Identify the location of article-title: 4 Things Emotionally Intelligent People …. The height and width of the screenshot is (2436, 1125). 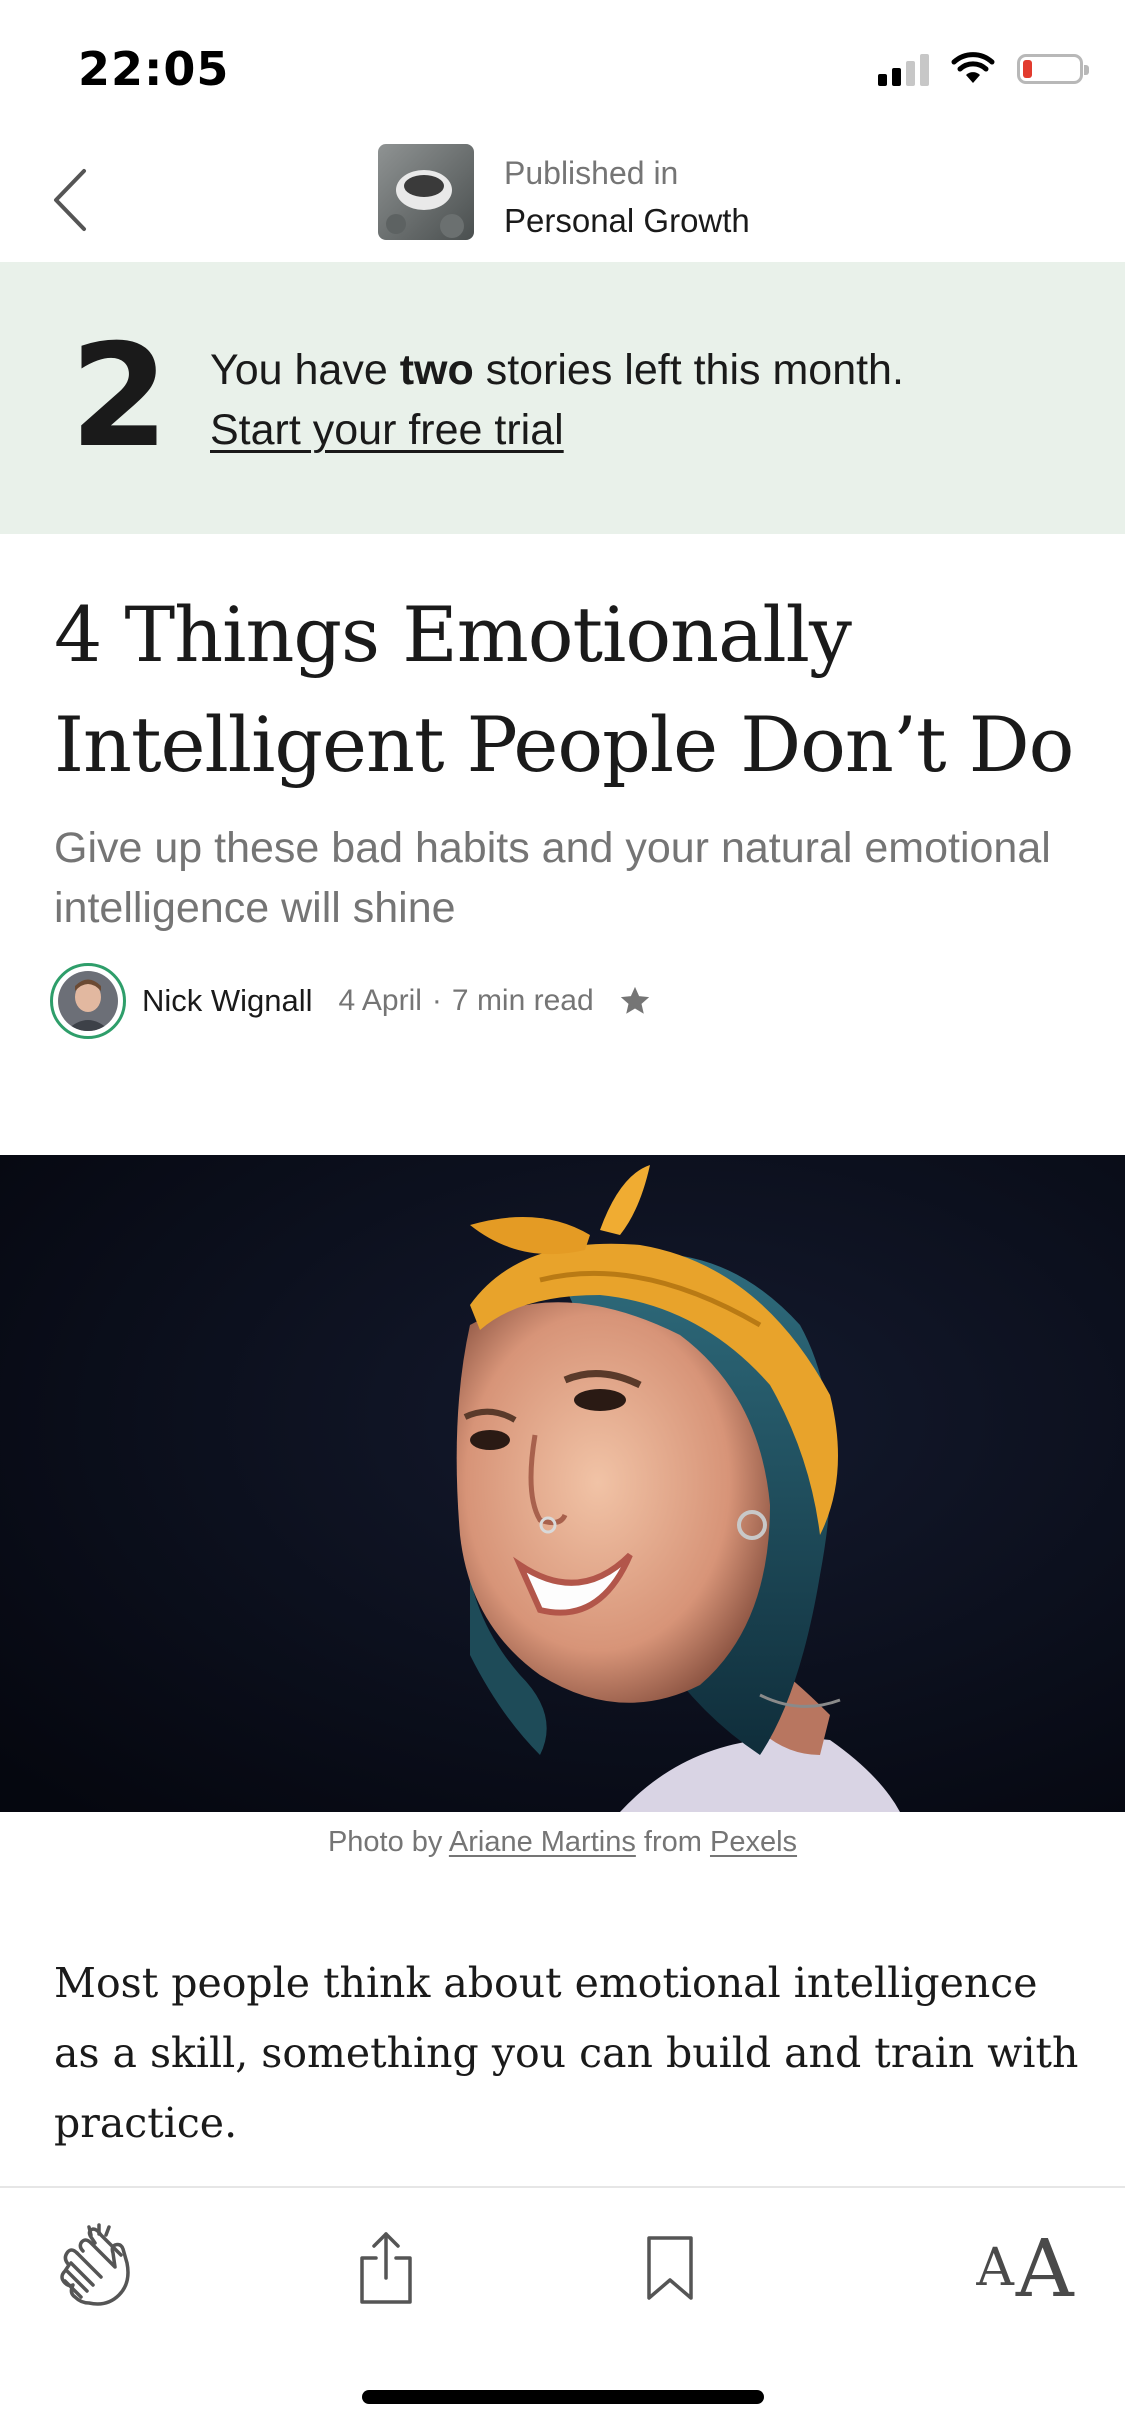
(564, 689).